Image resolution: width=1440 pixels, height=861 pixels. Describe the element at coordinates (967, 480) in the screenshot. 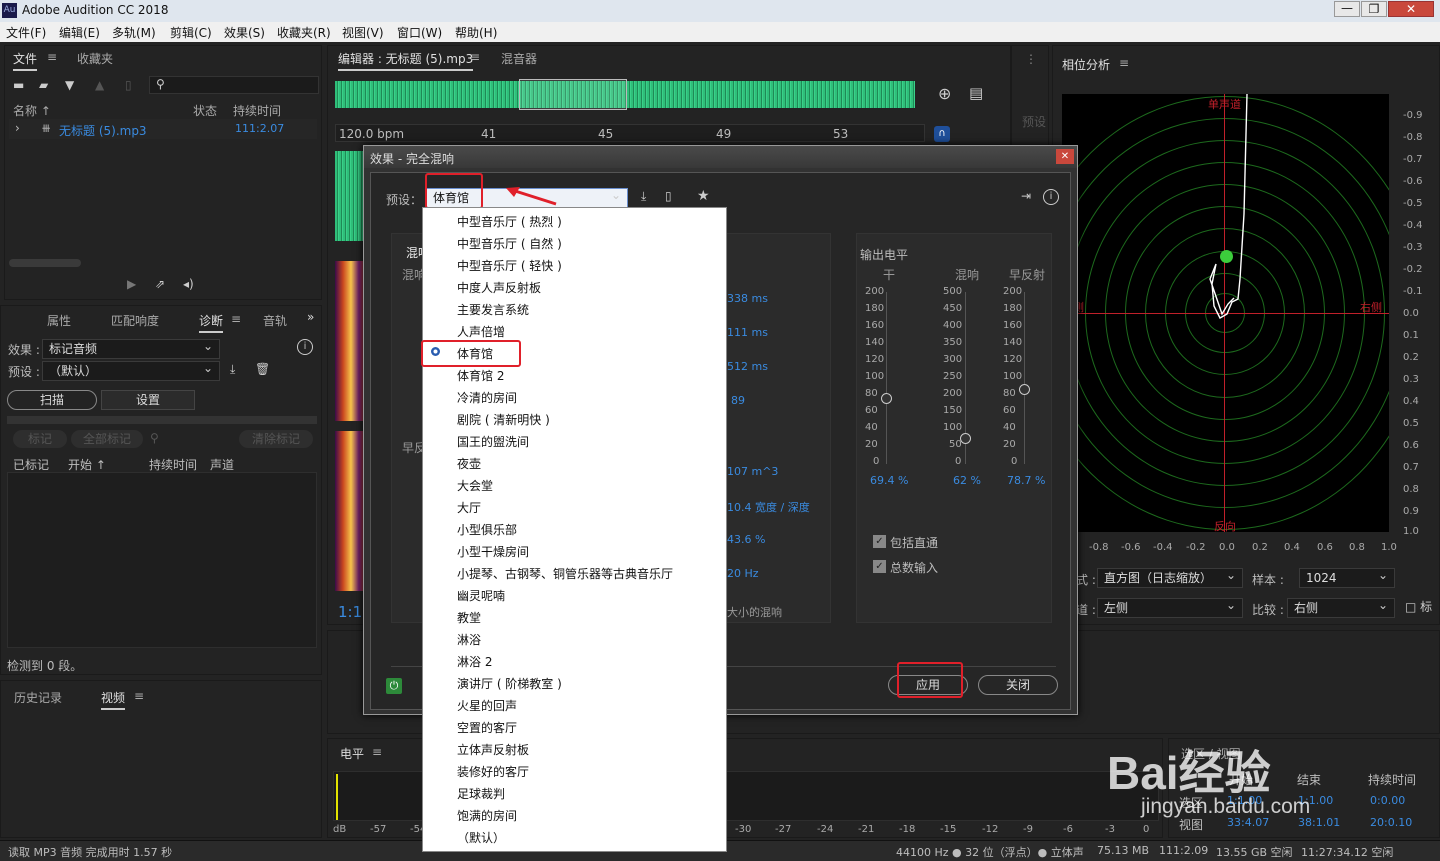

I see `reverb-percent: 62 %` at that location.